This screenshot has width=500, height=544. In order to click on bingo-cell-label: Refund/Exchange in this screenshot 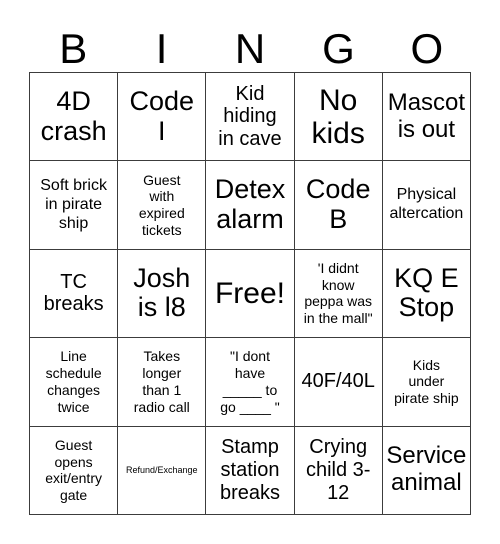, I will do `click(162, 469)`.